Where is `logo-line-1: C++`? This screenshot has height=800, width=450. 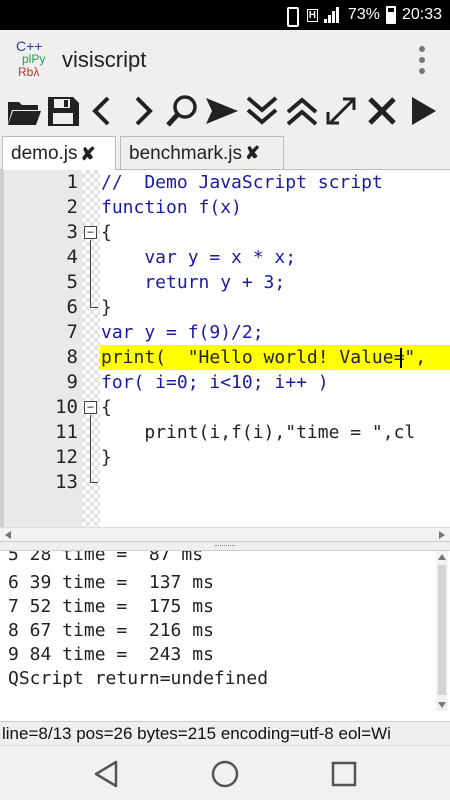
logo-line-1: C++ is located at coordinates (29, 46).